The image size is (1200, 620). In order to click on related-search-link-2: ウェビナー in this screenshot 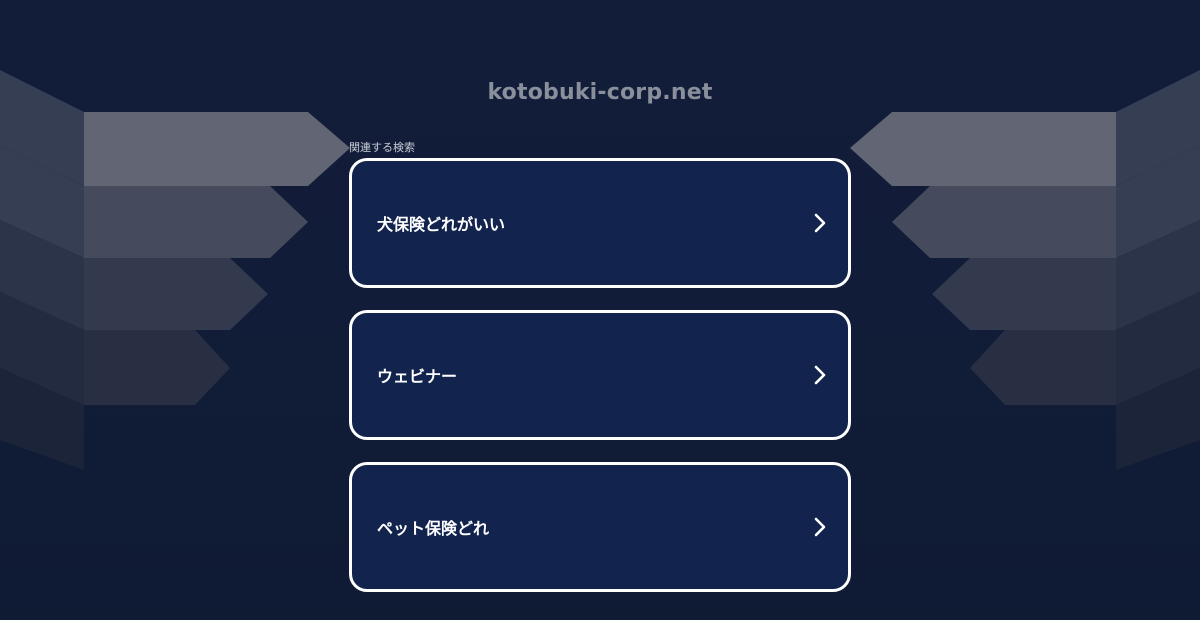, I will do `click(600, 375)`.